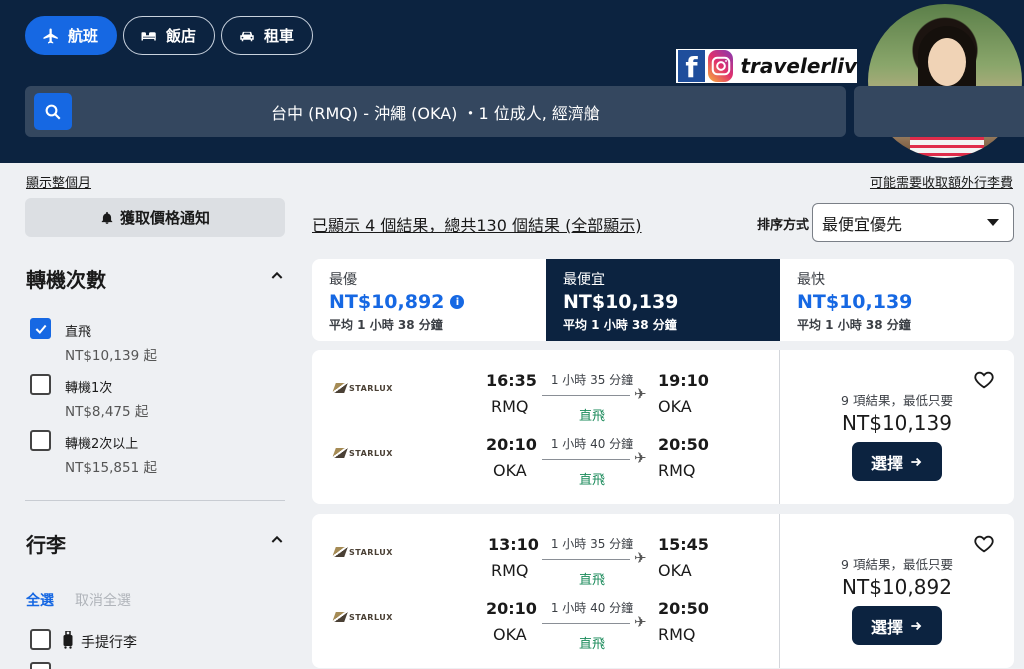 Image resolution: width=1024 pixels, height=669 pixels. I want to click on select-all-link: 全選, so click(40, 600).